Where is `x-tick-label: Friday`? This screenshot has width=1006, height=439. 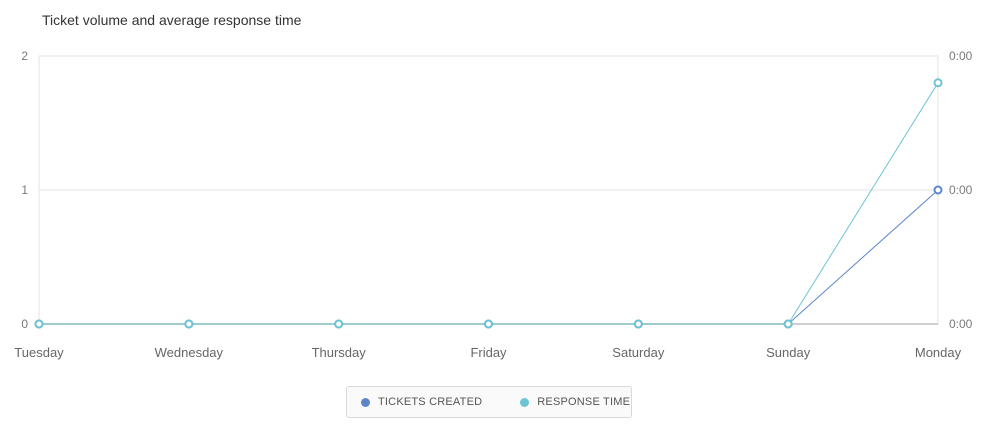 x-tick-label: Friday is located at coordinates (488, 352).